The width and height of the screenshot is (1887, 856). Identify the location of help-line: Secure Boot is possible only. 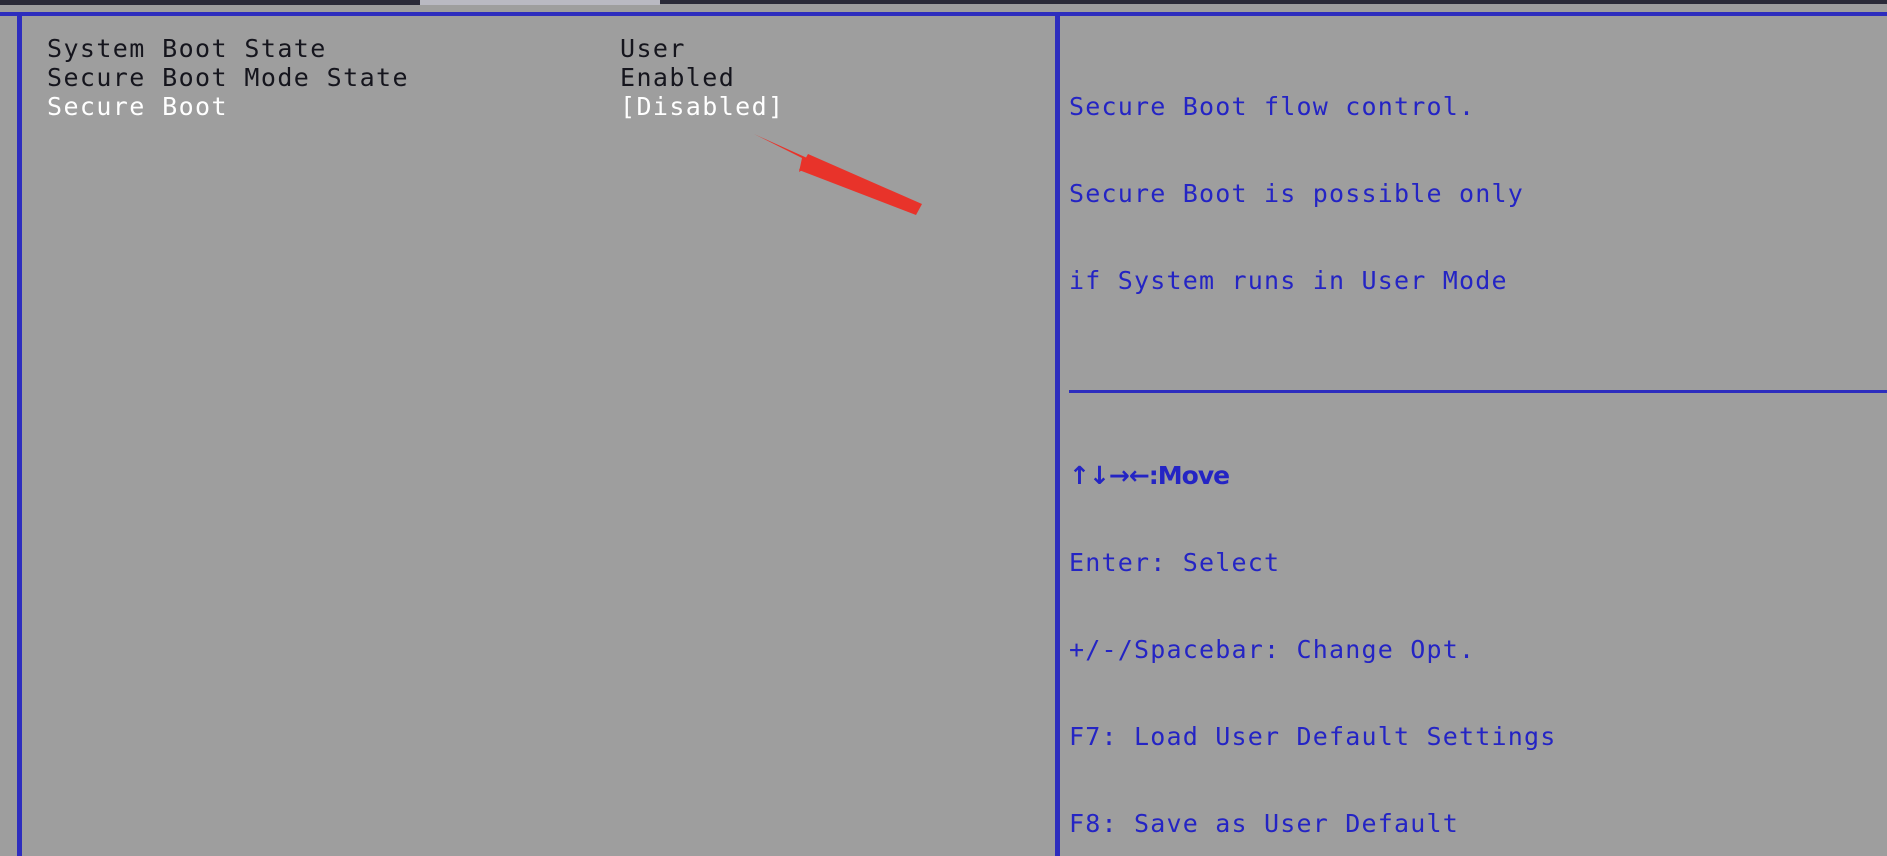
(1297, 193).